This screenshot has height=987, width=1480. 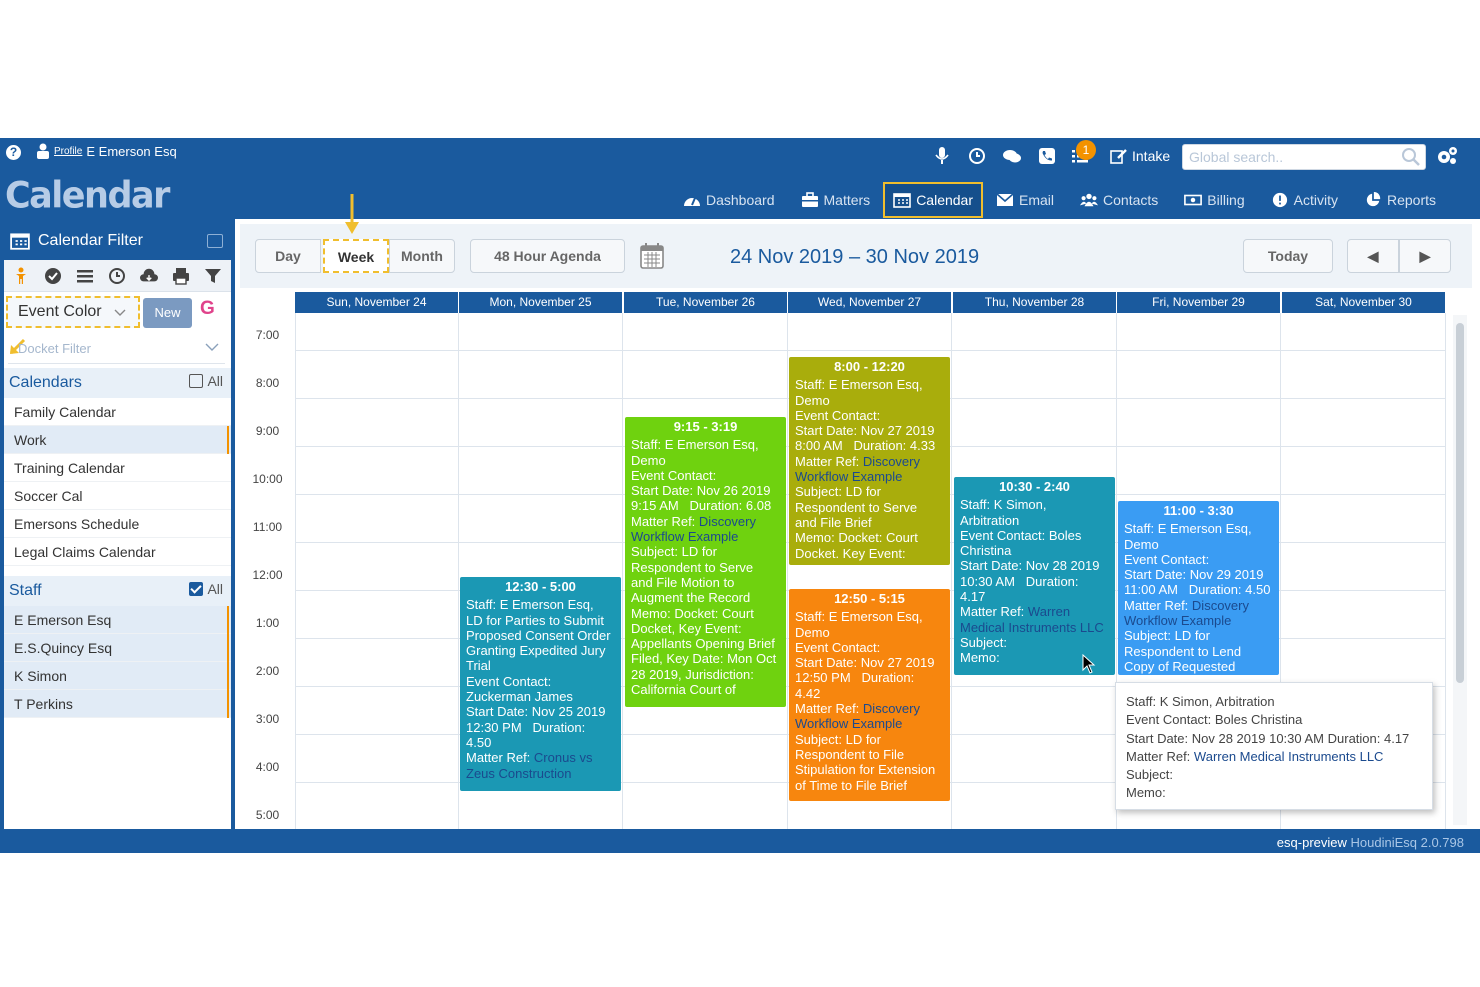 What do you see at coordinates (740, 841) in the screenshot?
I see `footer-bar: esq-preview HoudiniEsq 2.0.798` at bounding box center [740, 841].